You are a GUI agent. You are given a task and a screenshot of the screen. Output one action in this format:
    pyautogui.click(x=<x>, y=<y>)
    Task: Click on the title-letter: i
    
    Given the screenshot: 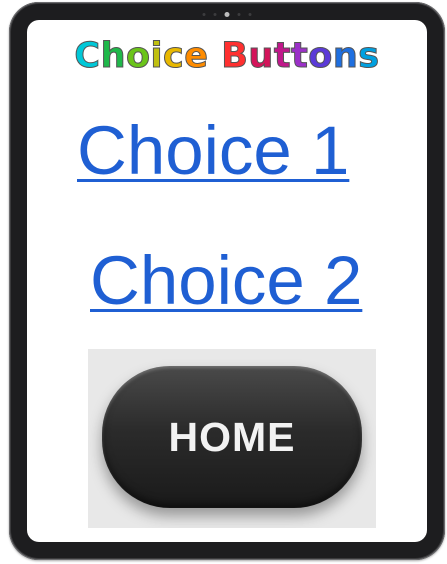 What is the action you would take?
    pyautogui.click(x=157, y=56)
    